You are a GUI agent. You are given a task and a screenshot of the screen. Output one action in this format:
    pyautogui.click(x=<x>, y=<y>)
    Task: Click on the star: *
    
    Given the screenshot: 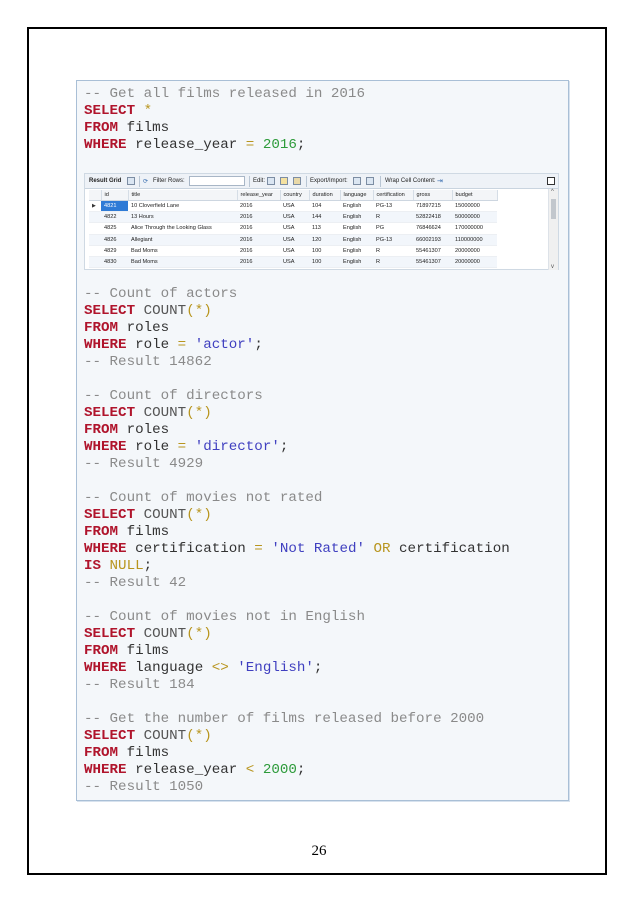 What is the action you would take?
    pyautogui.click(x=199, y=413)
    